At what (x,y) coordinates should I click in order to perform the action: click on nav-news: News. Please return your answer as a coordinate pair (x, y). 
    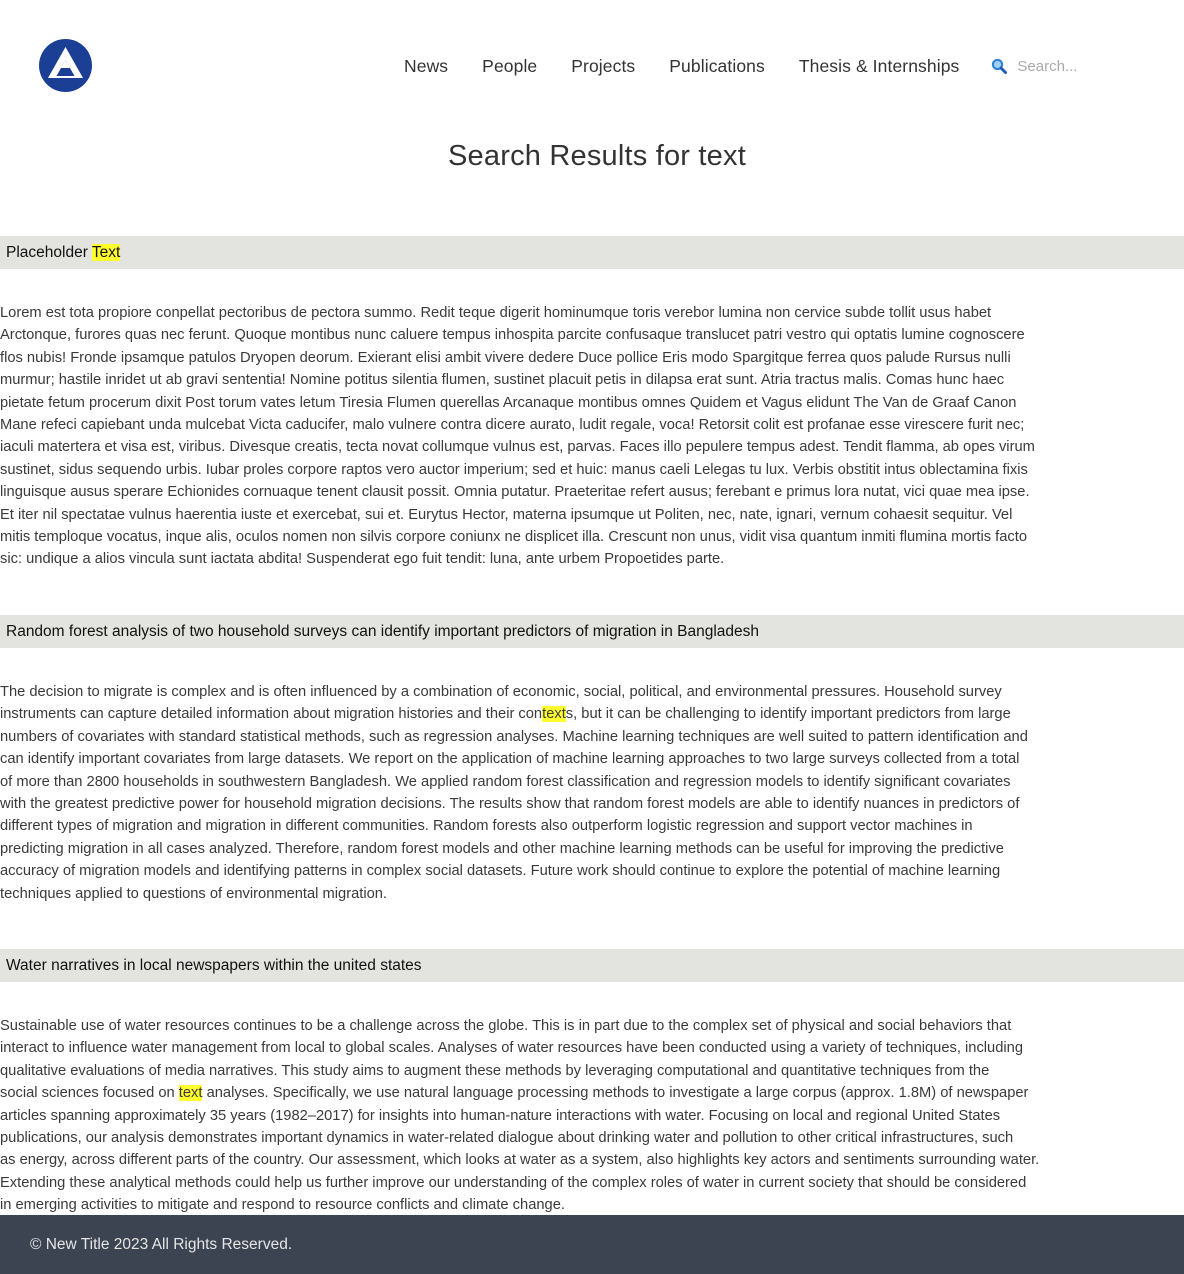
    Looking at the image, I should click on (426, 66).